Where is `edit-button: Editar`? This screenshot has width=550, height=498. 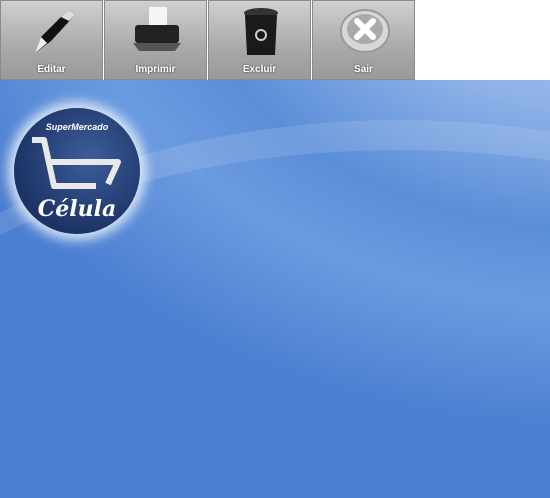 edit-button: Editar is located at coordinates (51, 40).